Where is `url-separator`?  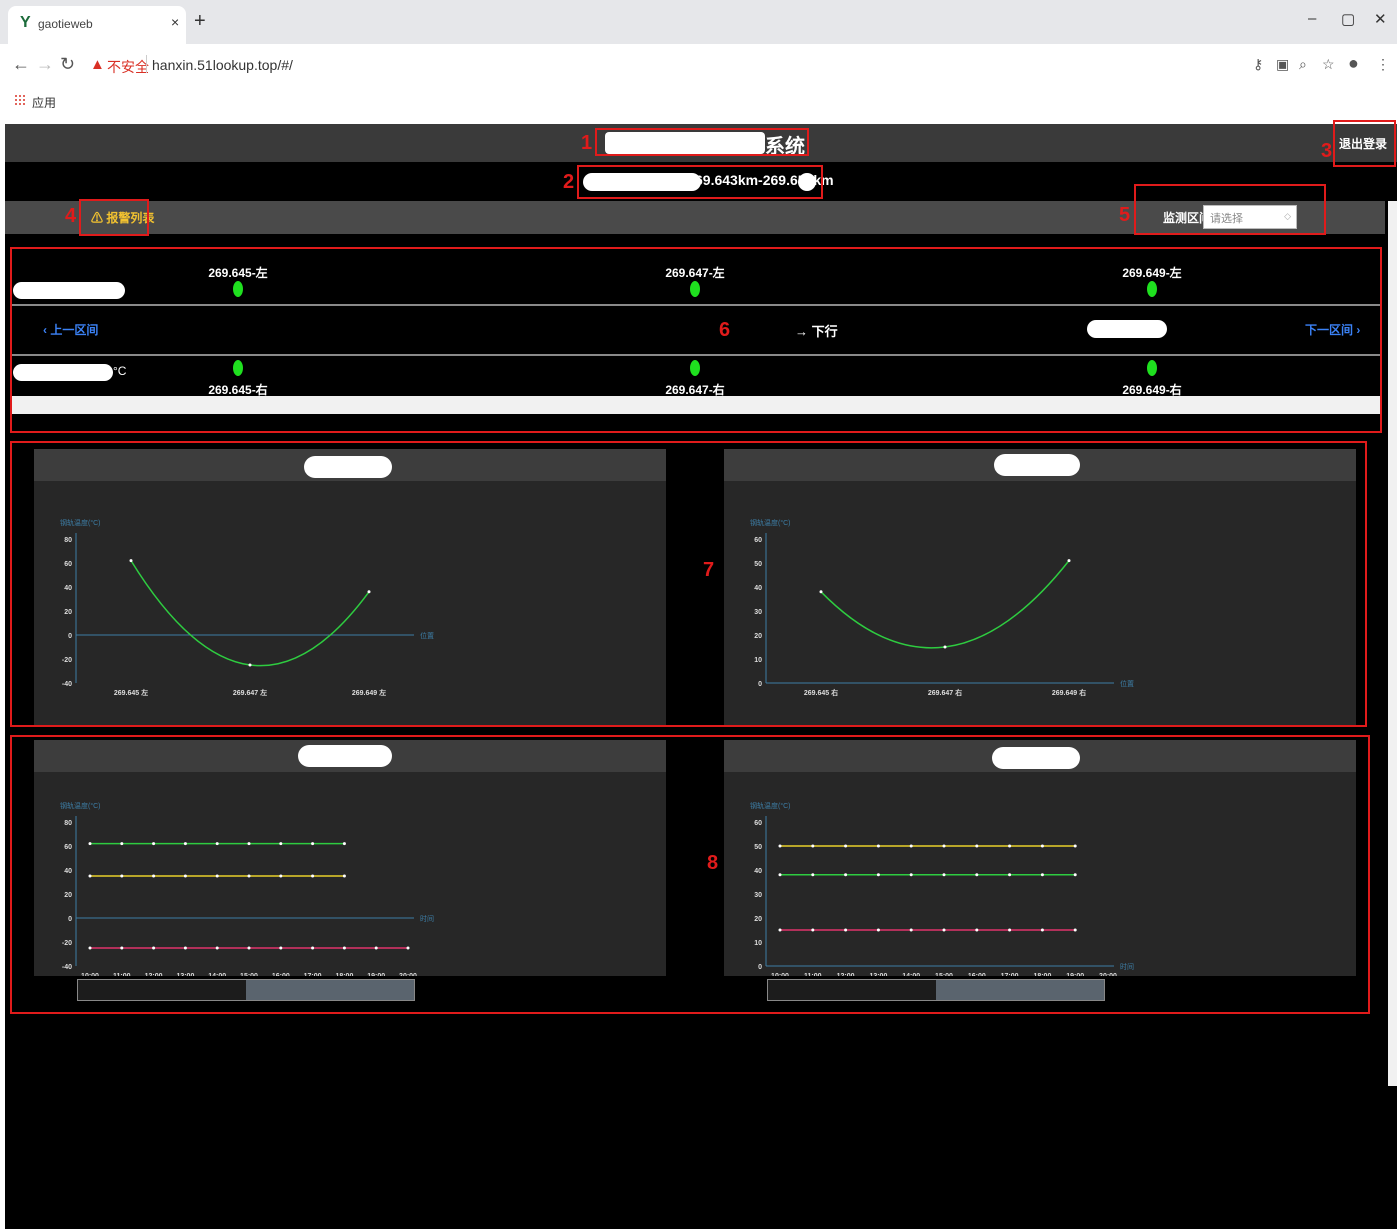
url-separator is located at coordinates (146, 64).